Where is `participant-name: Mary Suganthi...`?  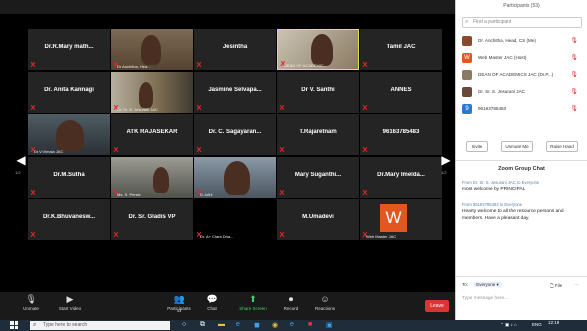 participant-name: Mary Suganthi... is located at coordinates (318, 174).